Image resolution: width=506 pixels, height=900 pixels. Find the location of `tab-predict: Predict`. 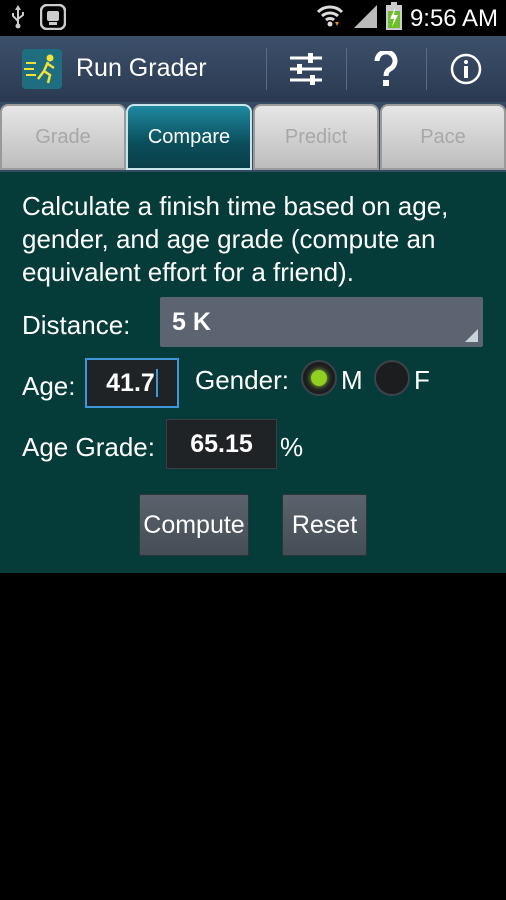

tab-predict: Predict is located at coordinates (316, 137).